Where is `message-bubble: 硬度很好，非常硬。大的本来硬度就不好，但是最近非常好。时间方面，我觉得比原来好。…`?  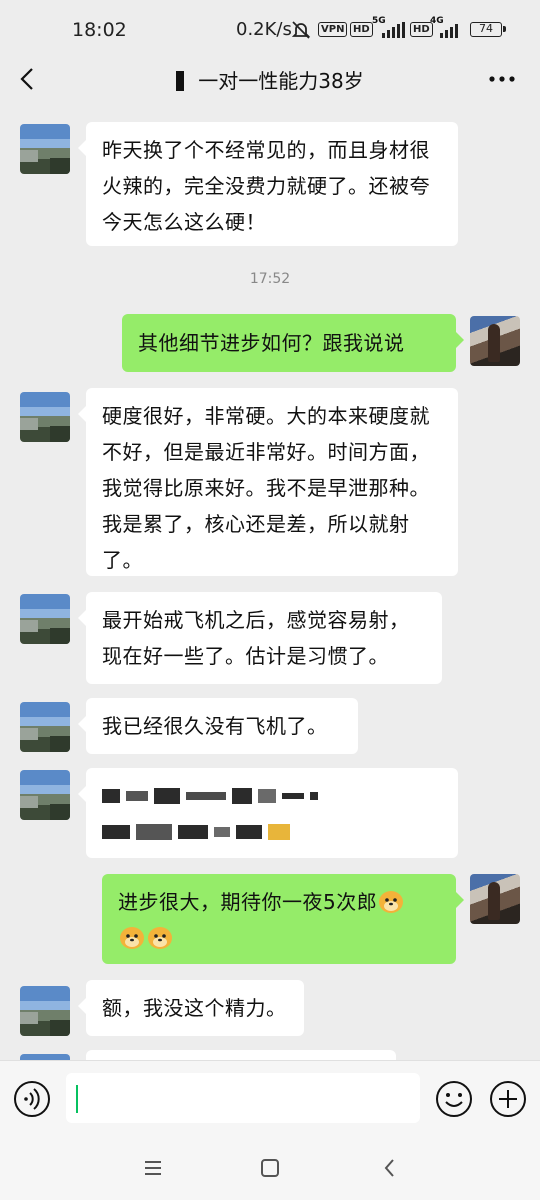
message-bubble: 硬度很好，非常硬。大的本来硬度就不好，但是最近非常好。时间方面，我觉得比原来好。… is located at coordinates (268, 482).